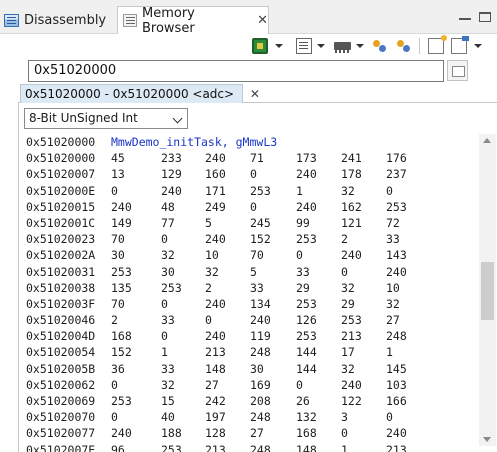 The image size is (497, 452). What do you see at coordinates (260, 401) in the screenshot?
I see `memory-value: 208` at bounding box center [260, 401].